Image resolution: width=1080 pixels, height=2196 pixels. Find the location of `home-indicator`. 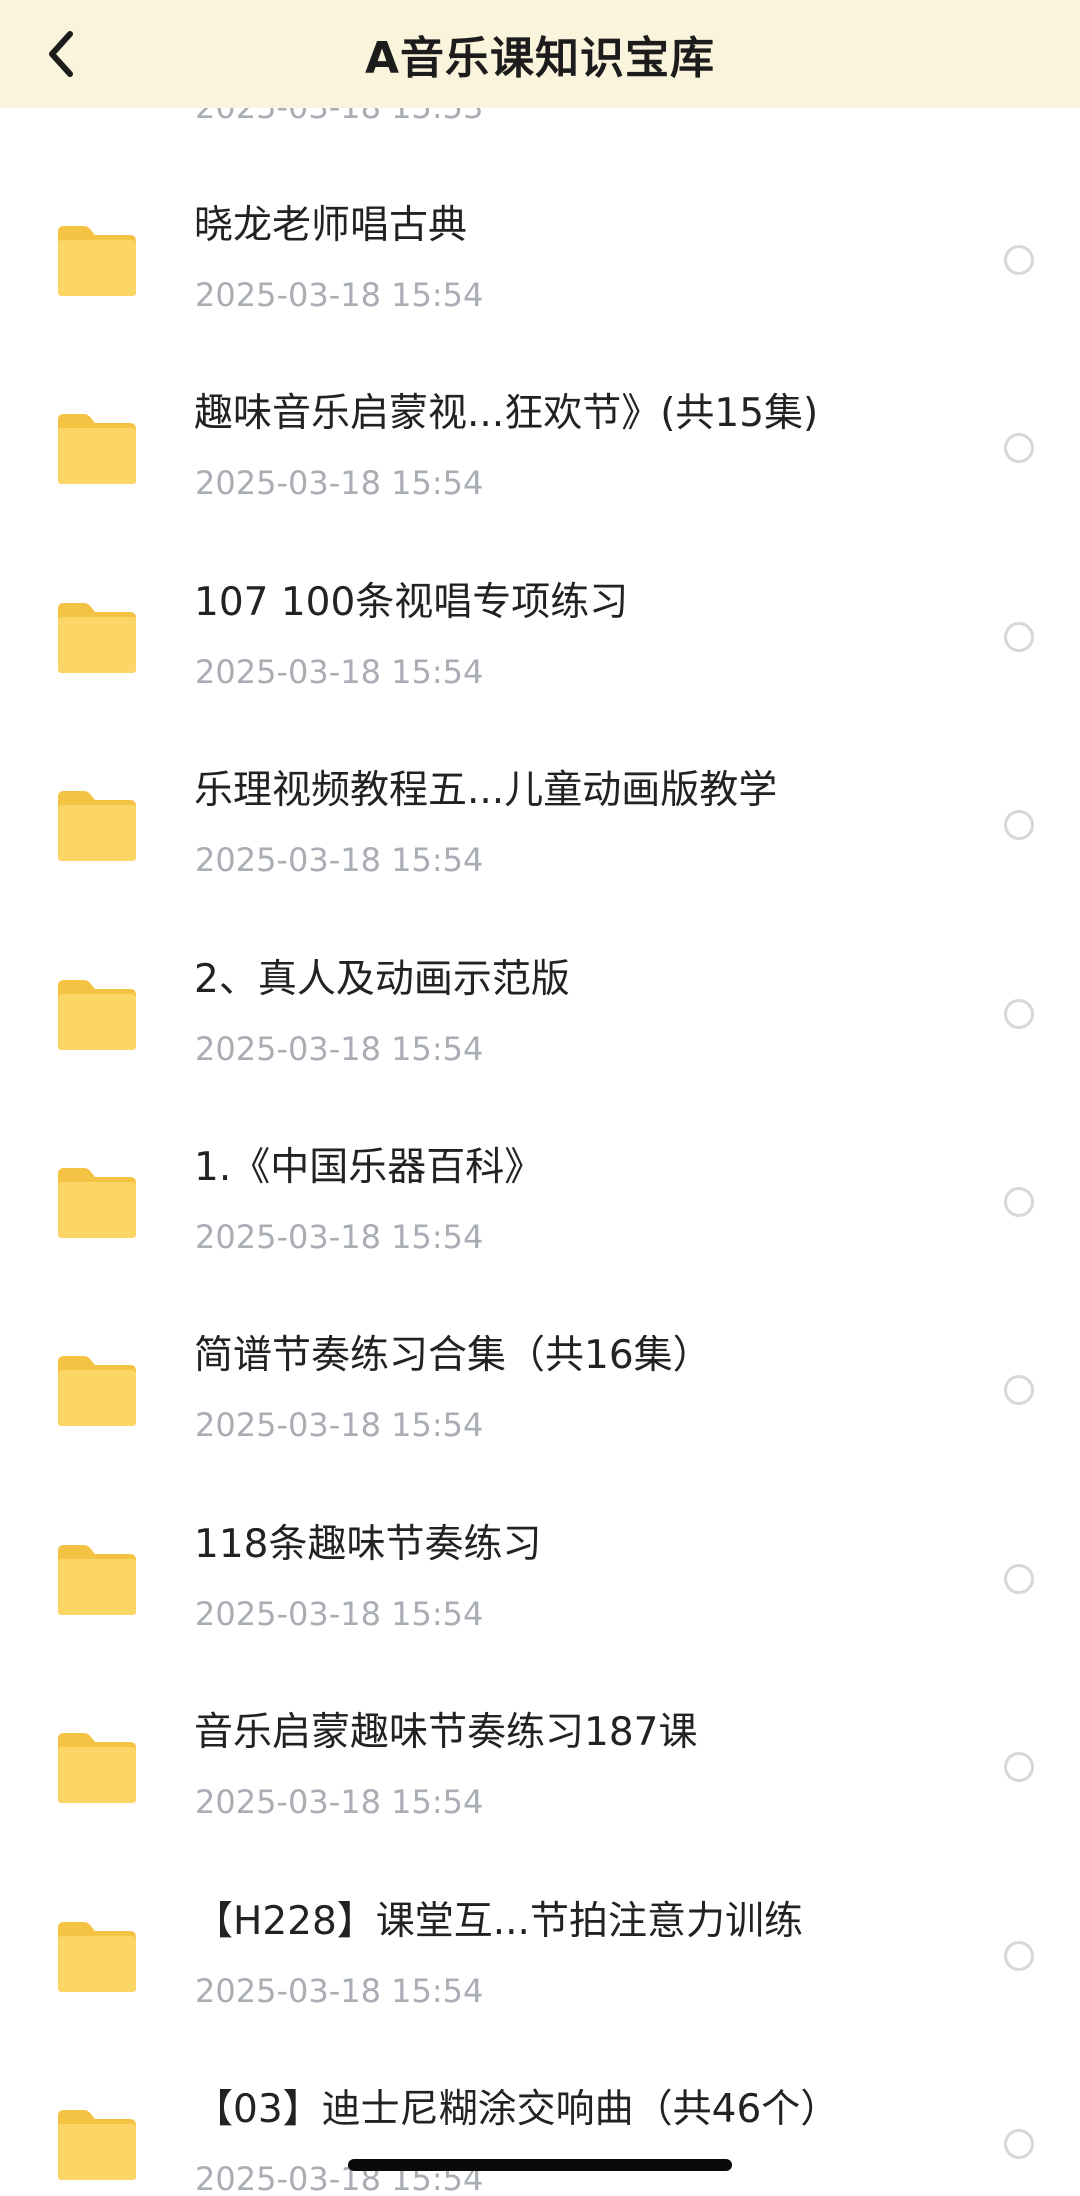

home-indicator is located at coordinates (540, 2165).